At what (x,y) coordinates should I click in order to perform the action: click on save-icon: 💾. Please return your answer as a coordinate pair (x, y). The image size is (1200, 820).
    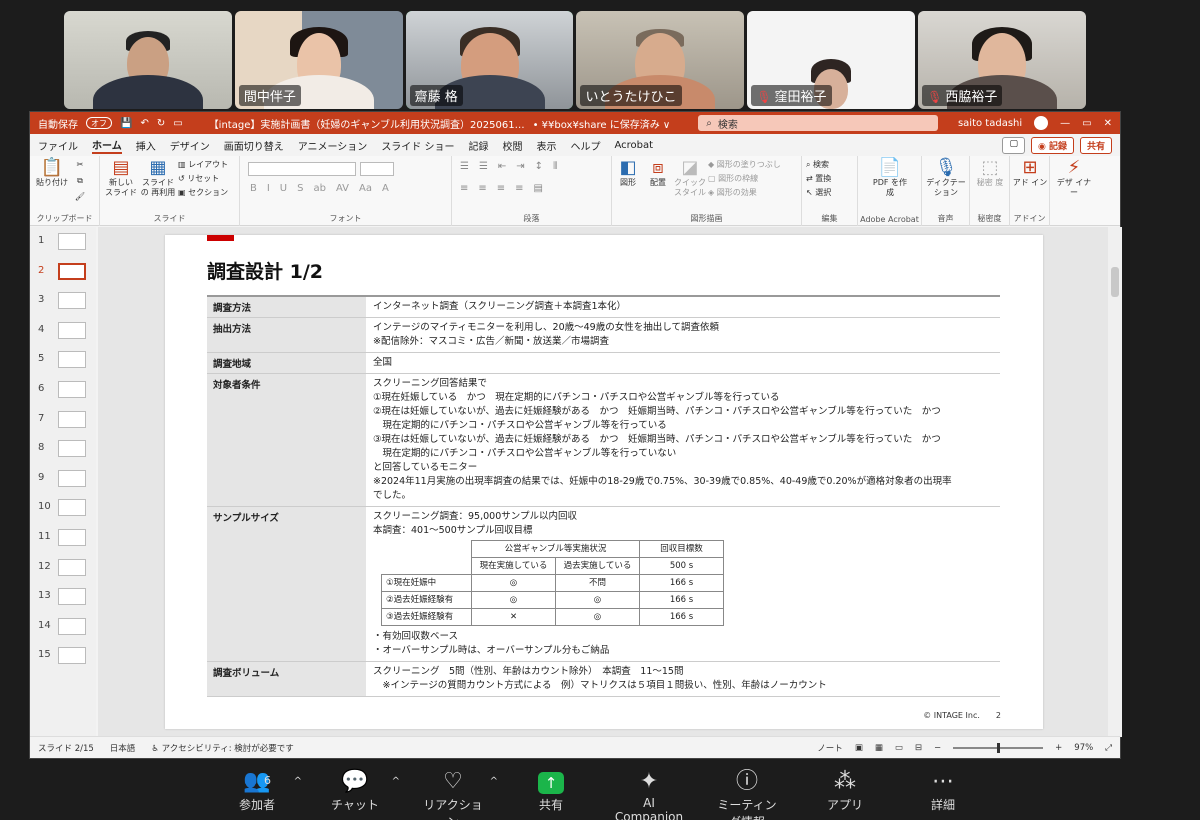
    Looking at the image, I should click on (126, 123).